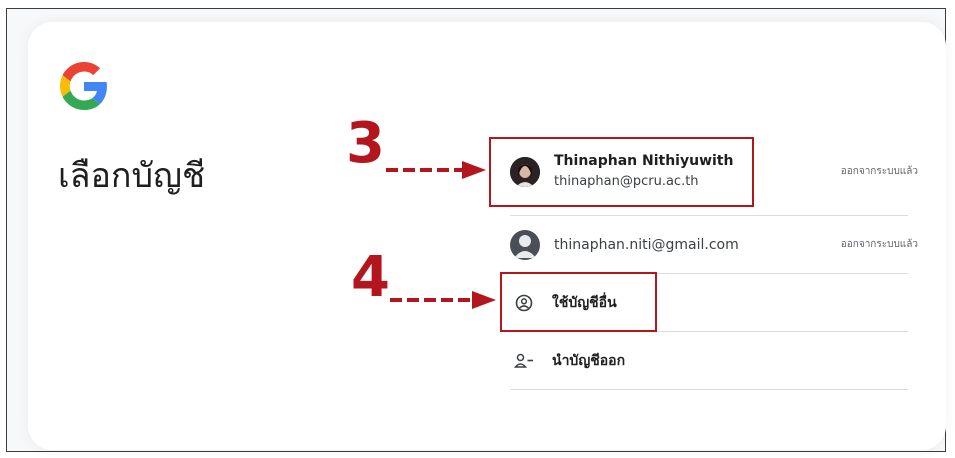 The height and width of the screenshot is (458, 955). I want to click on step-number-3: 3, so click(365, 143).